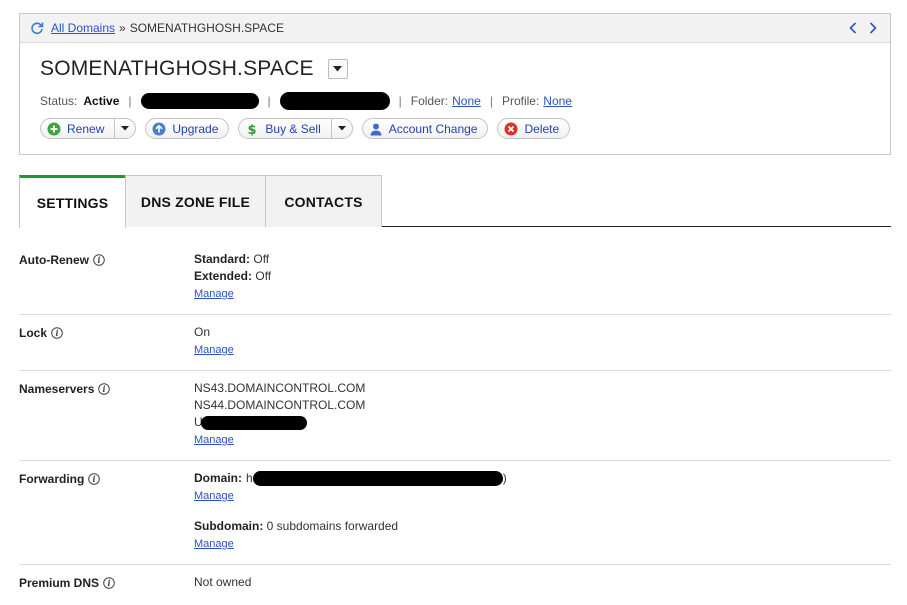 This screenshot has width=907, height=605. What do you see at coordinates (429, 101) in the screenshot?
I see `folder-label: Folder:` at bounding box center [429, 101].